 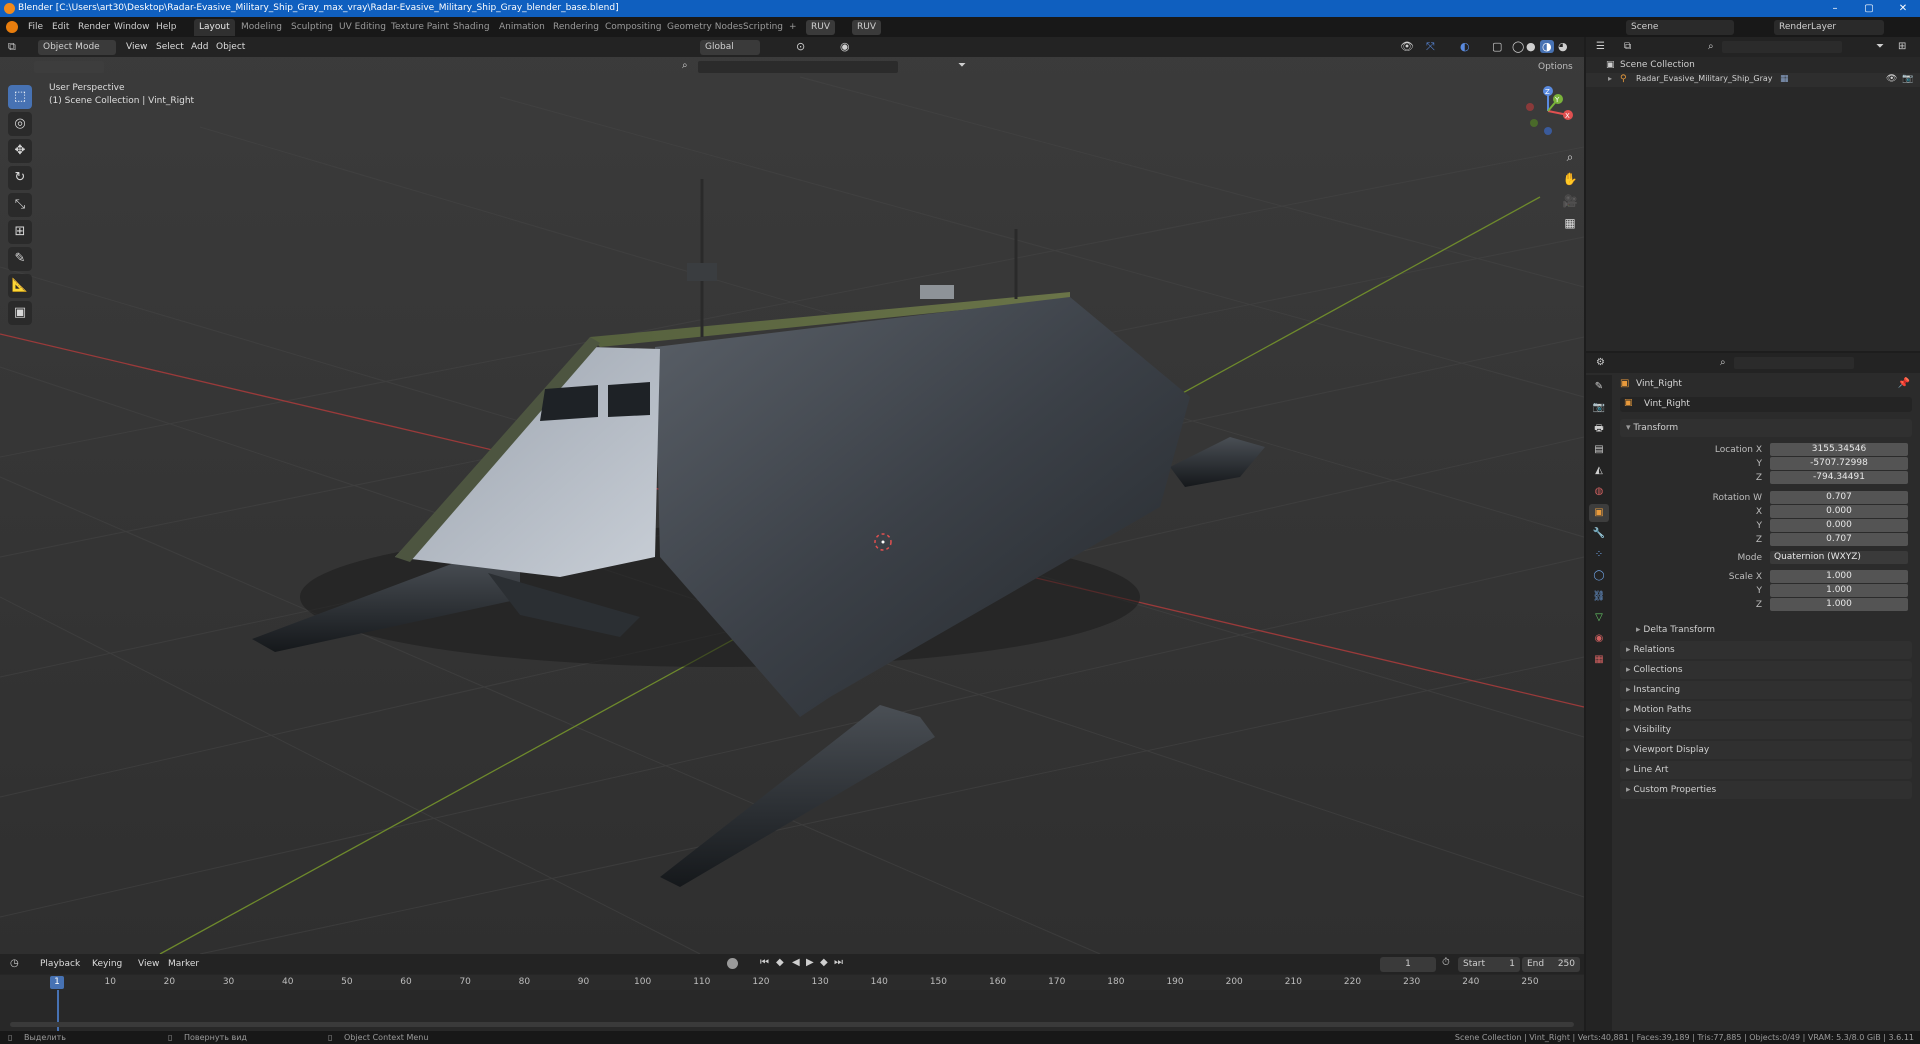 I want to click on ortho-grid-icon: ▦, so click(x=1570, y=223).